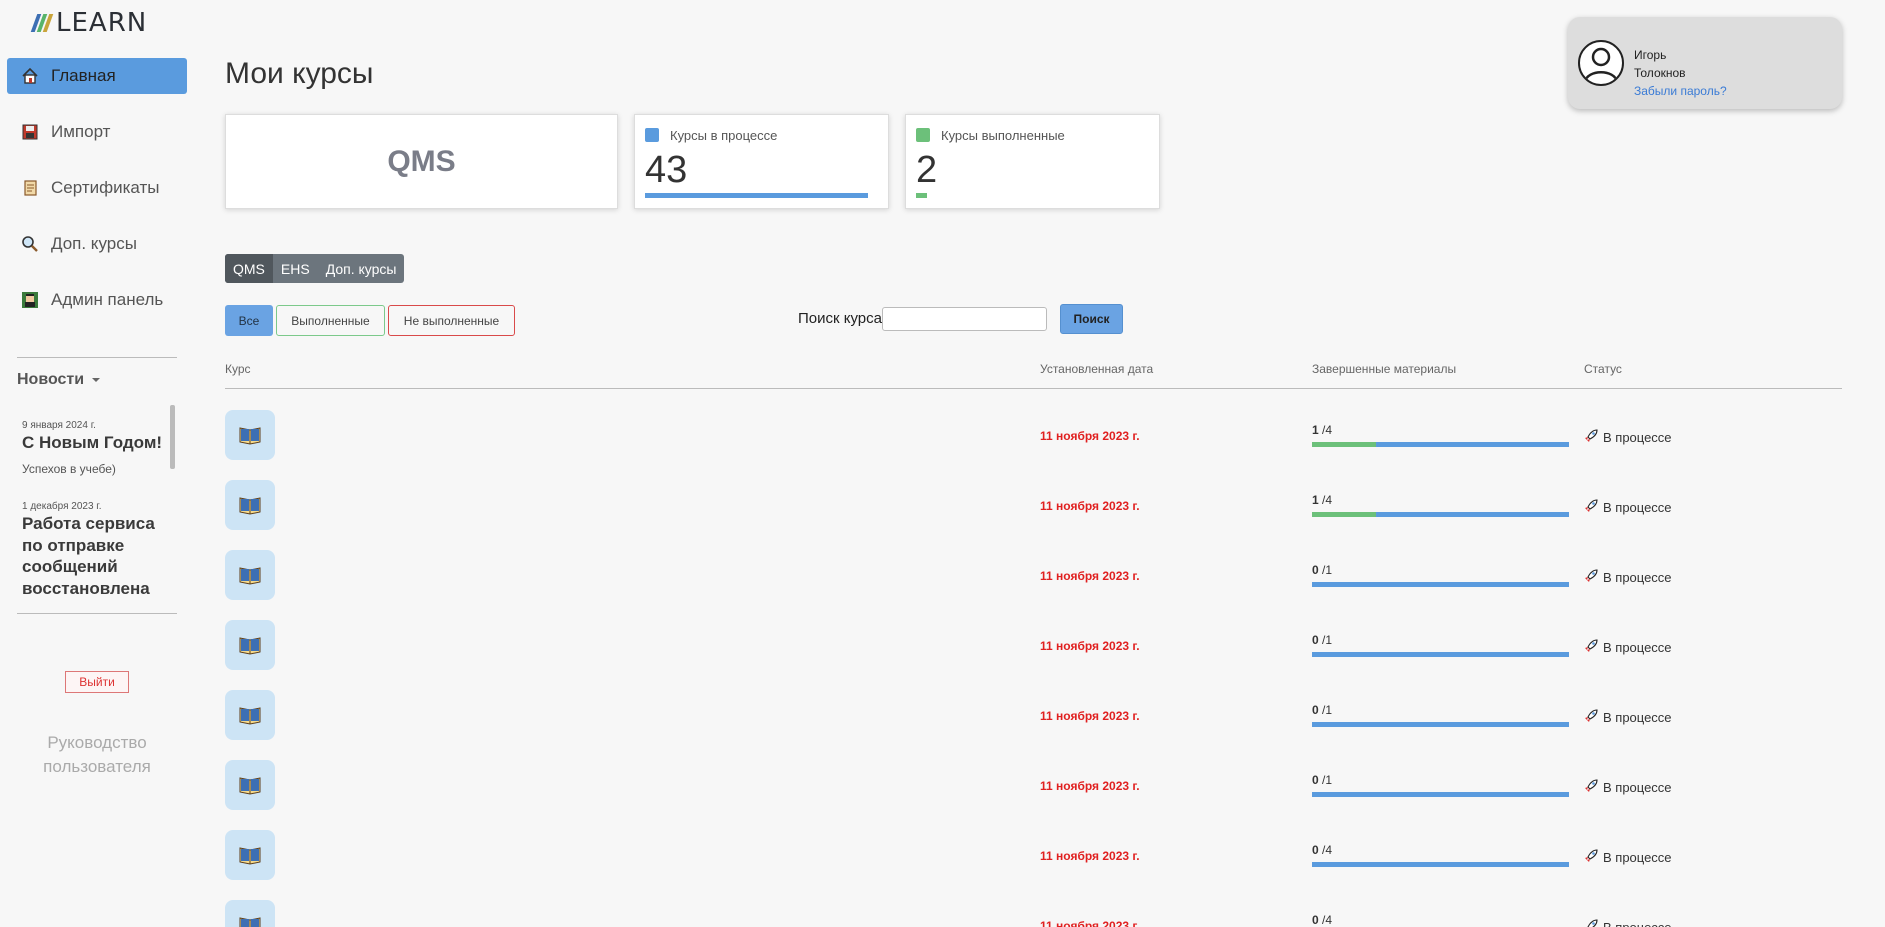 The width and height of the screenshot is (1885, 927). I want to click on column-header-course: Курс, so click(238, 369).